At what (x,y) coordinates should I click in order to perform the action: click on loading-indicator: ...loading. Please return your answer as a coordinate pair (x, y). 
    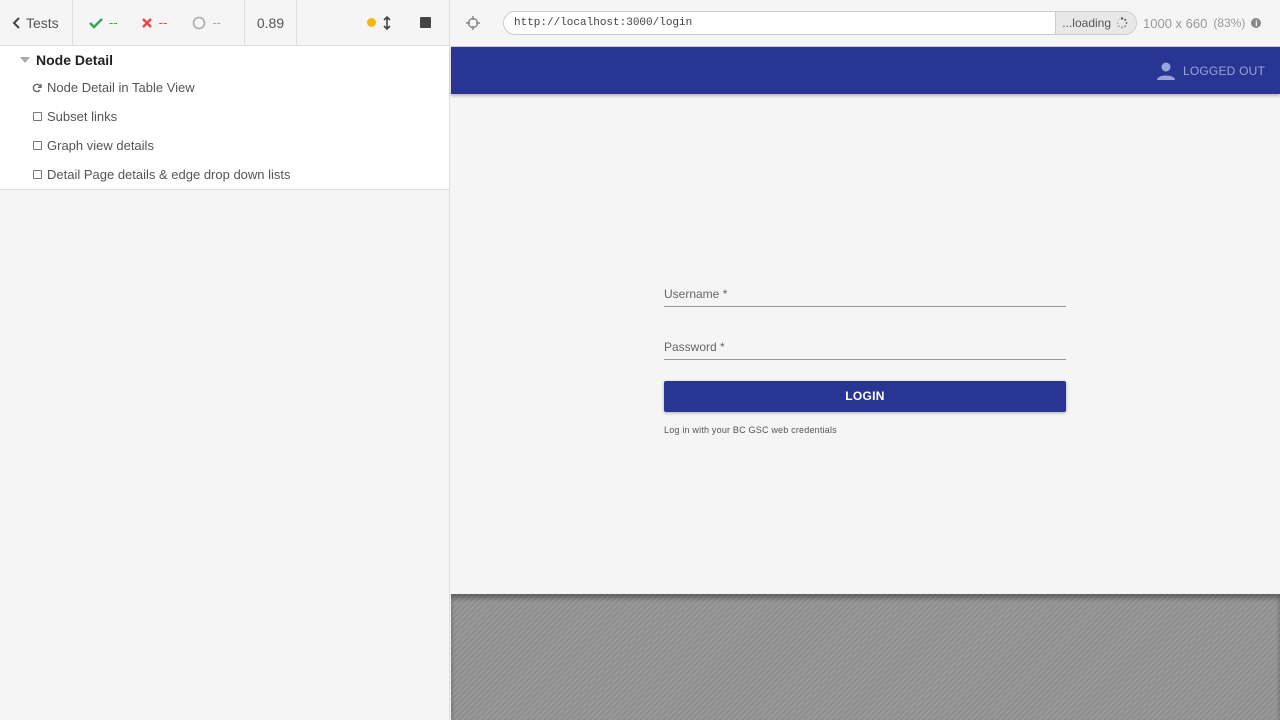
    Looking at the image, I should click on (1095, 23).